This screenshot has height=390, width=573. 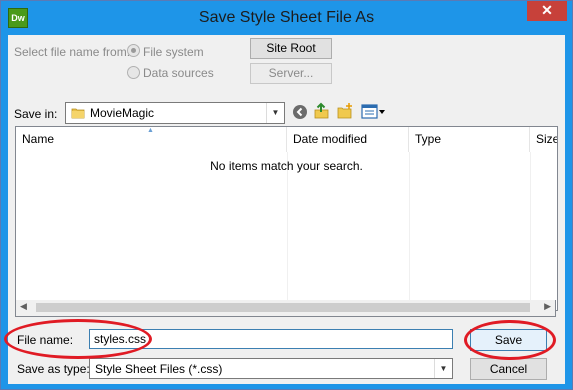 I want to click on horizontal-scrollbar: ◀ ▶, so click(x=285, y=308).